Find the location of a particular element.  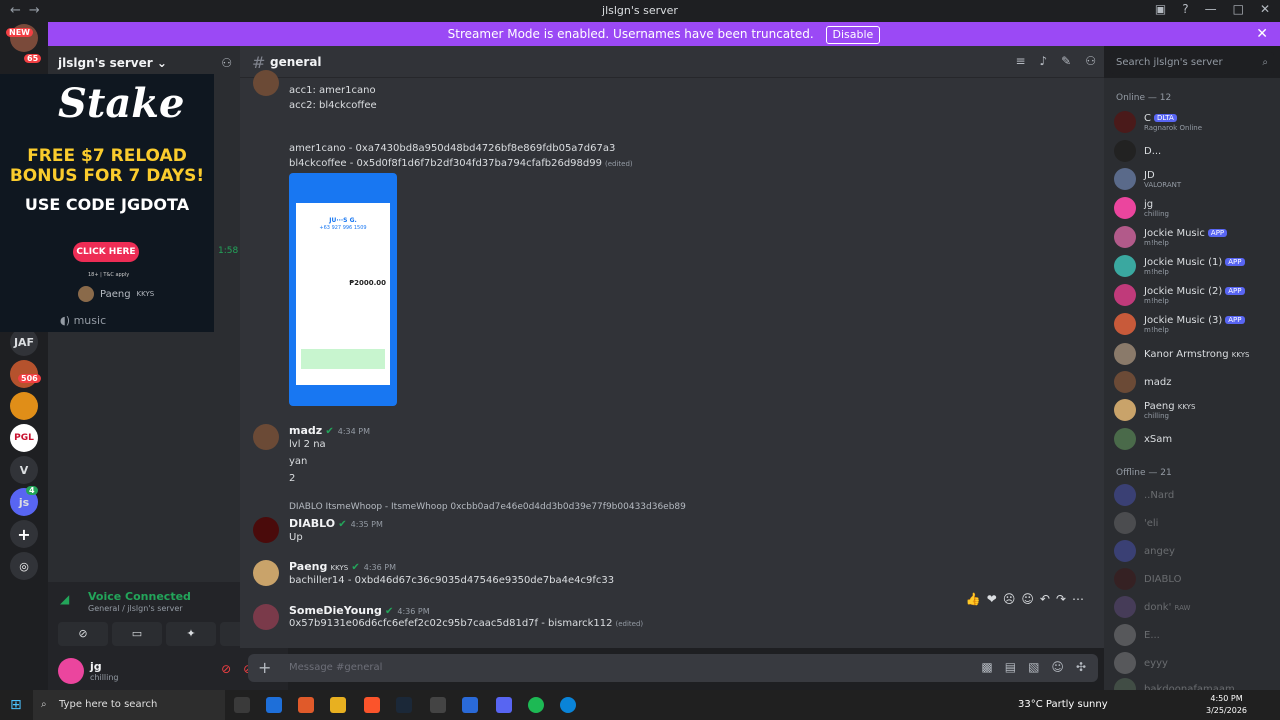

member-item: C DLTA Ragnarok Online is located at coordinates (1158, 122).